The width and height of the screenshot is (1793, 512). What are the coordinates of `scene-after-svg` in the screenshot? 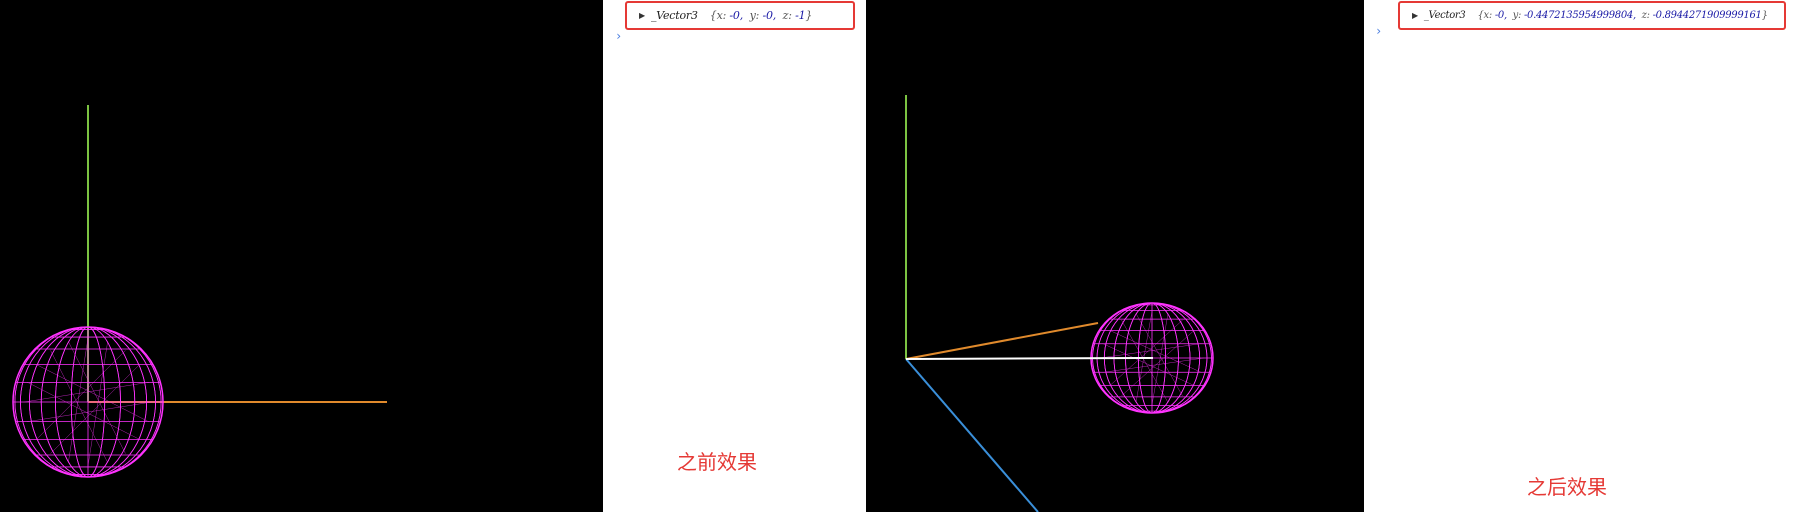 It's located at (1059, 303).